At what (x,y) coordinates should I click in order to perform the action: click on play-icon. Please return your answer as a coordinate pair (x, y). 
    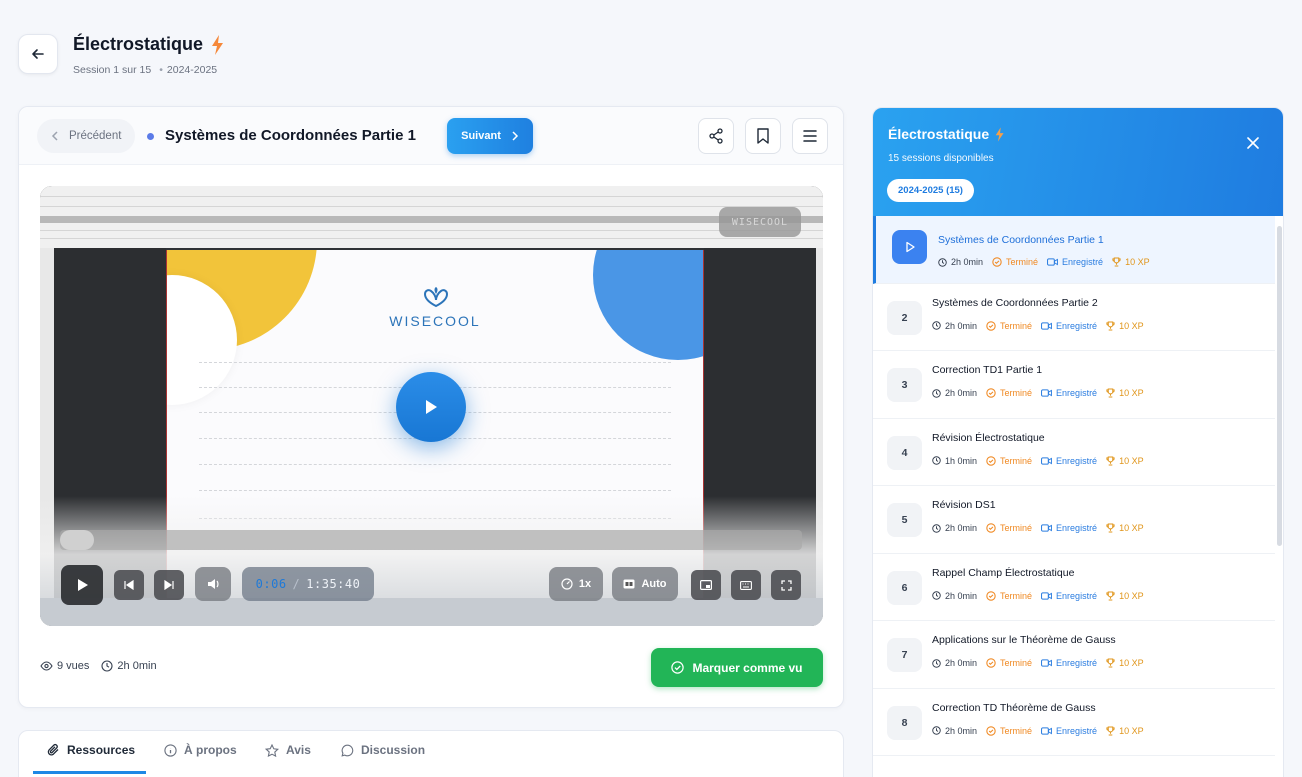
    Looking at the image, I should click on (82, 585).